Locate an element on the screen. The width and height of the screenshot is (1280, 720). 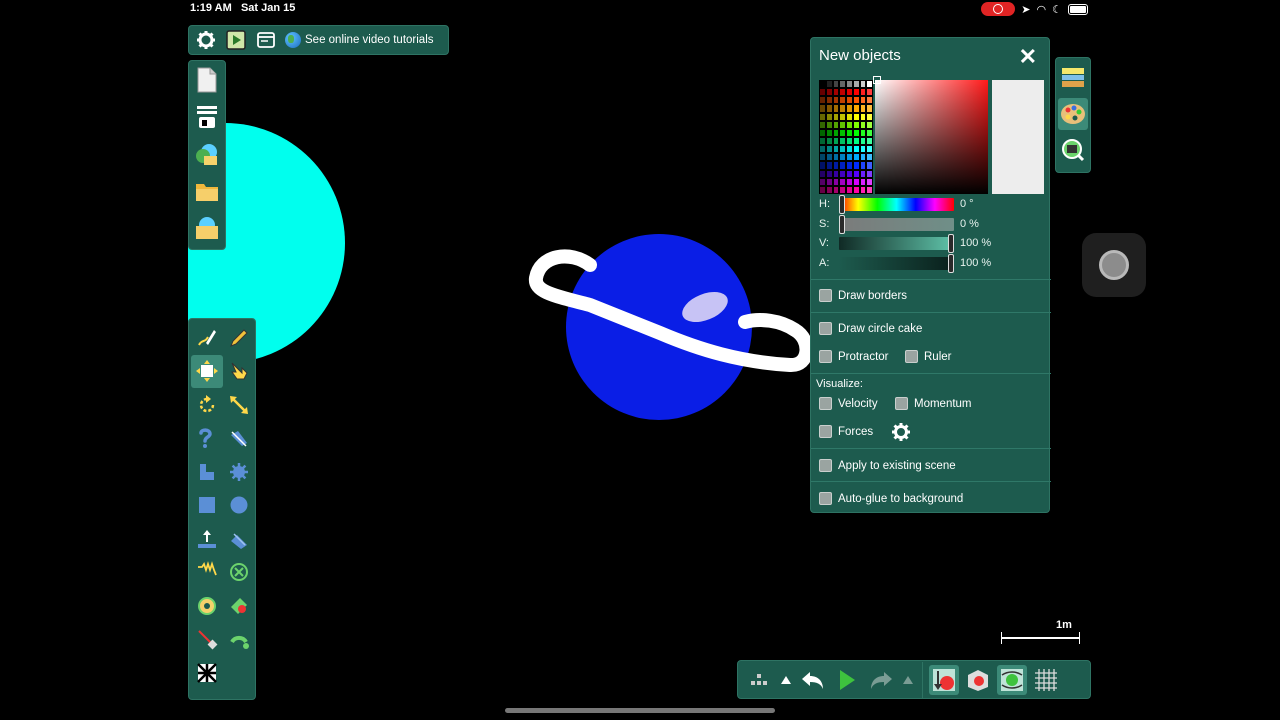
hinge-tool-icon is located at coordinates (207, 606).